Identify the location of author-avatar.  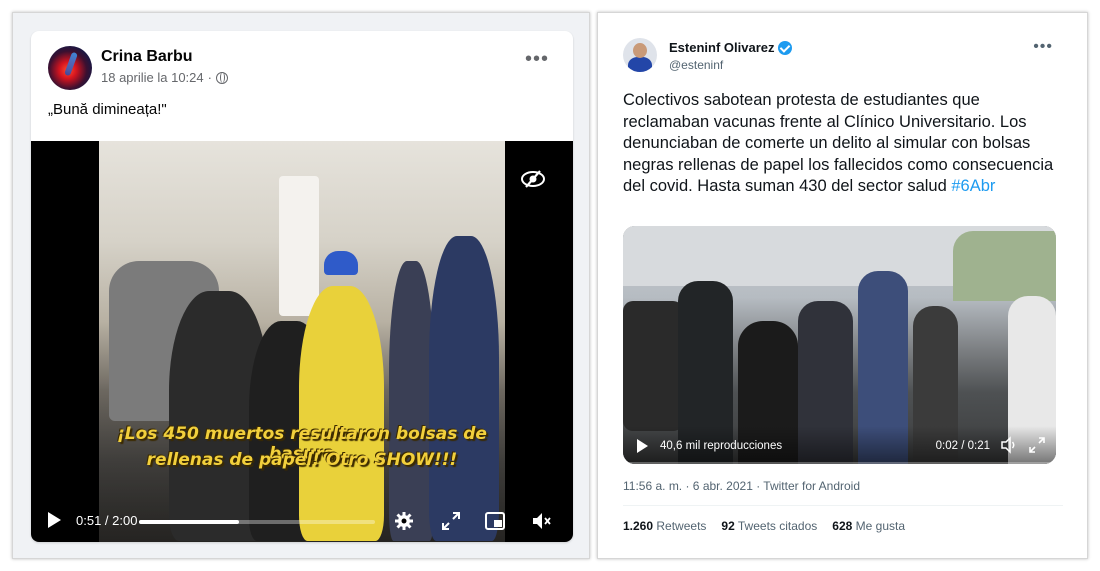
(70, 68).